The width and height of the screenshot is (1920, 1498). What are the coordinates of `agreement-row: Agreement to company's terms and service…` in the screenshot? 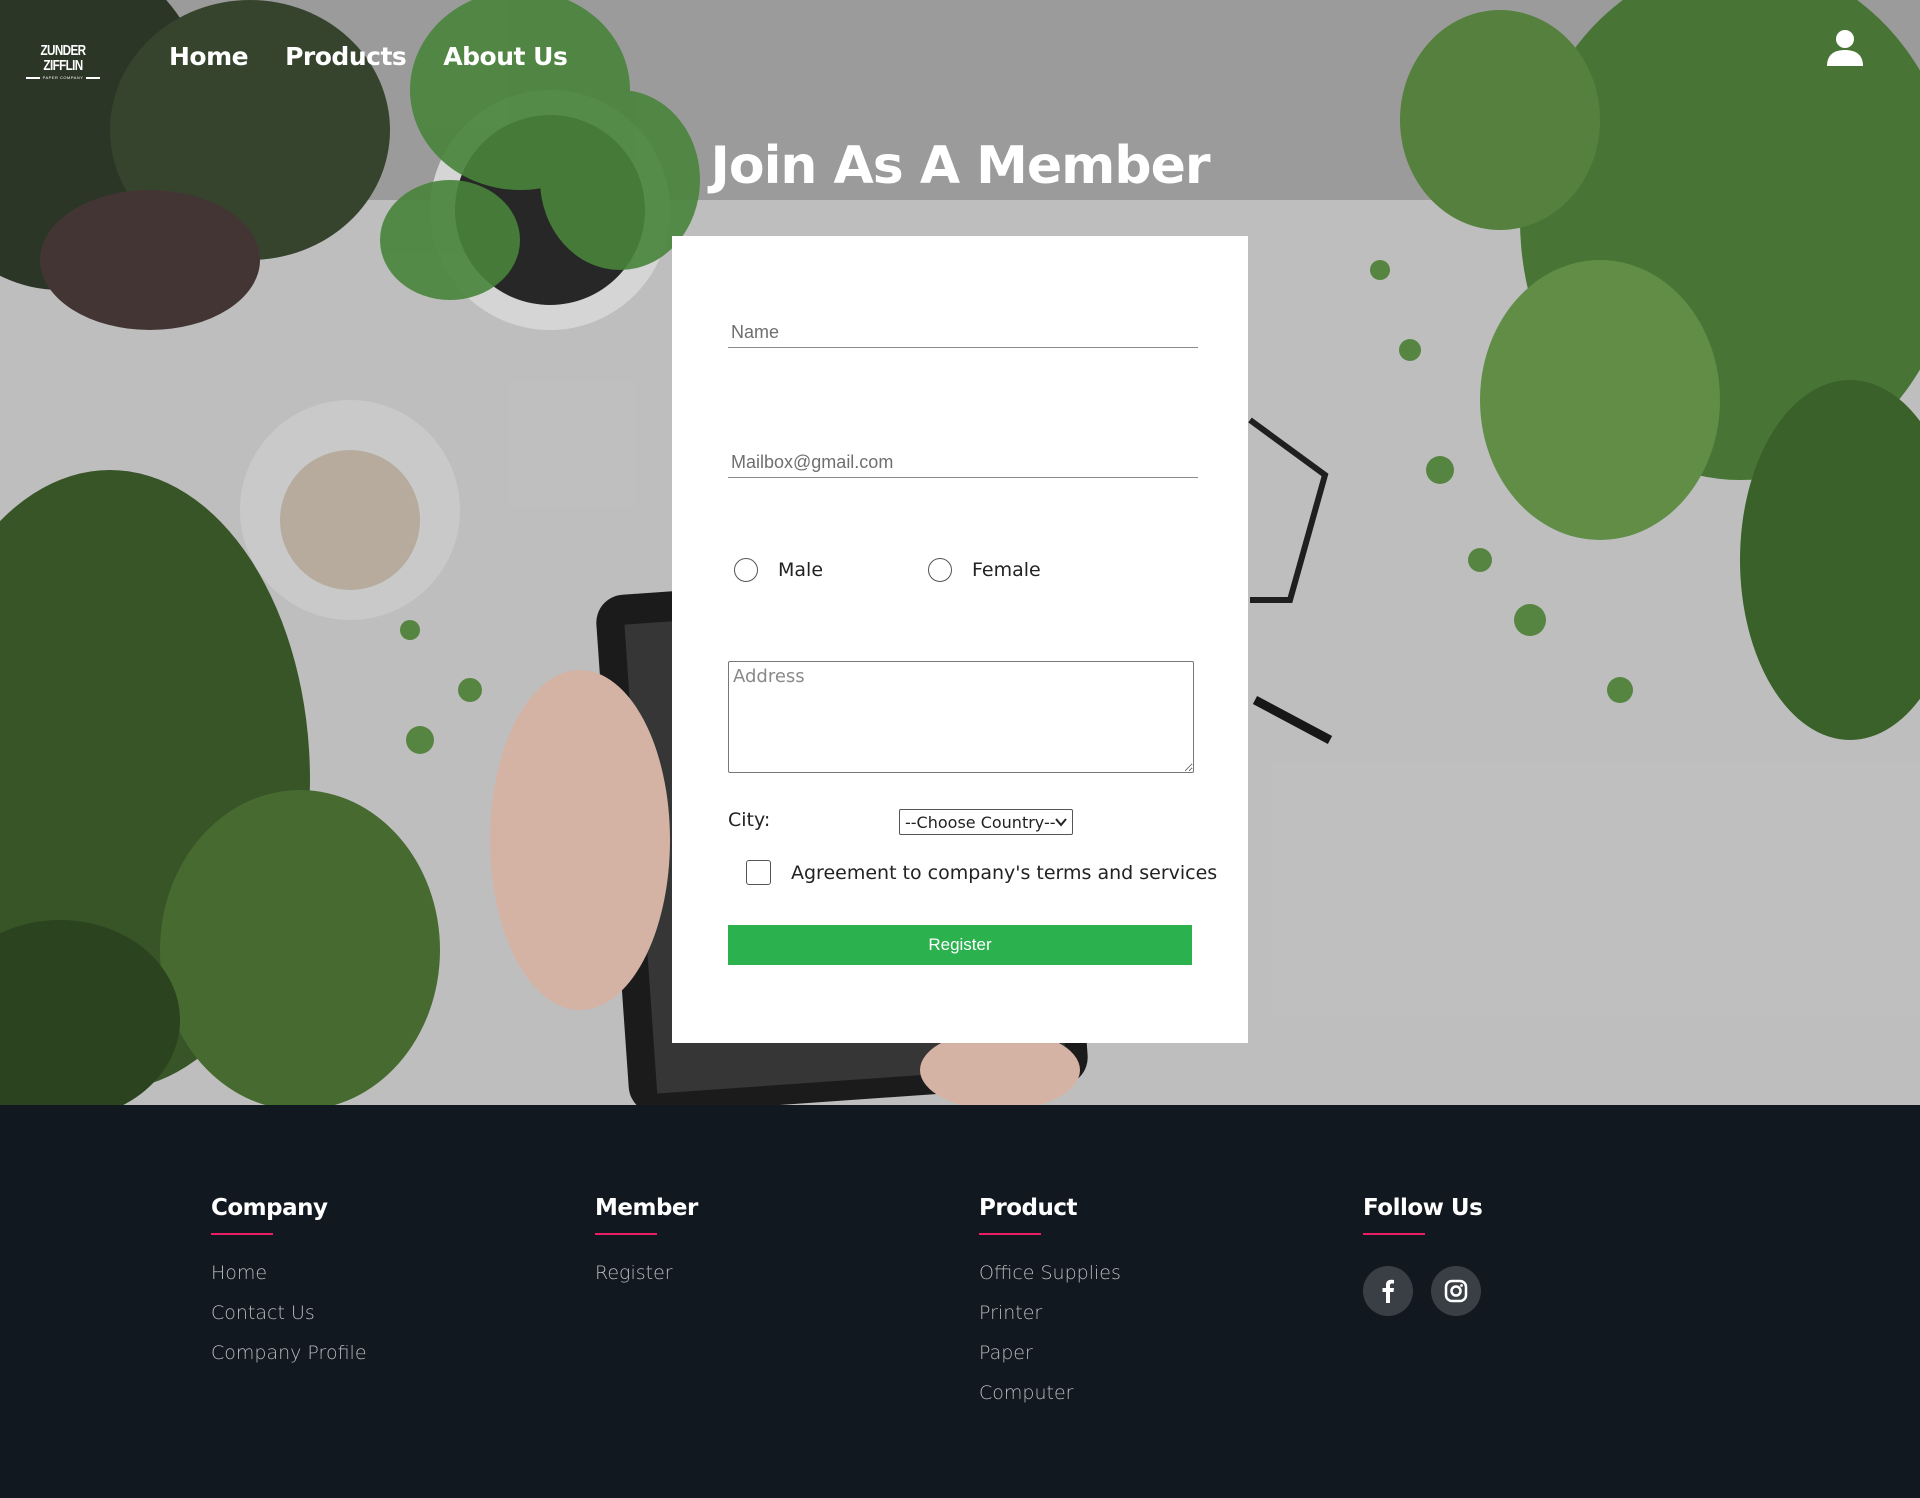 It's located at (981, 872).